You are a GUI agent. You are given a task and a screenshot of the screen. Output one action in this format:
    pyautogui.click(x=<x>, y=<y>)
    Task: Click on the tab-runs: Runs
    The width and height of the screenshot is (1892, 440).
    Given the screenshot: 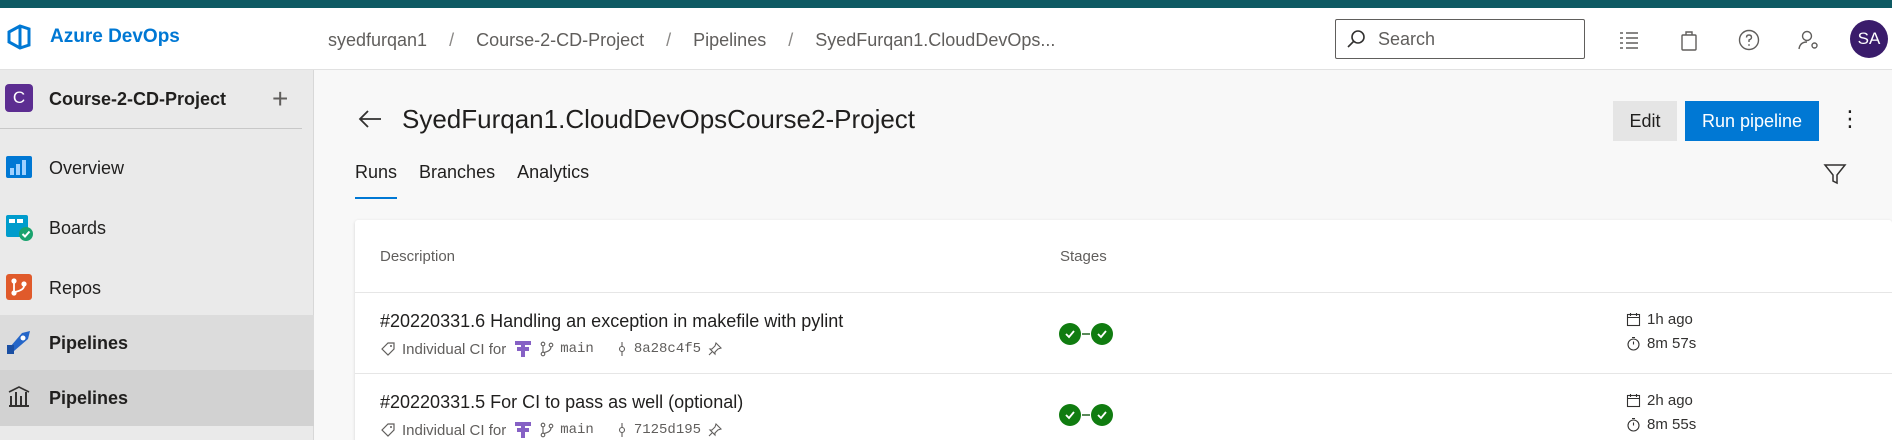 What is the action you would take?
    pyautogui.click(x=376, y=180)
    